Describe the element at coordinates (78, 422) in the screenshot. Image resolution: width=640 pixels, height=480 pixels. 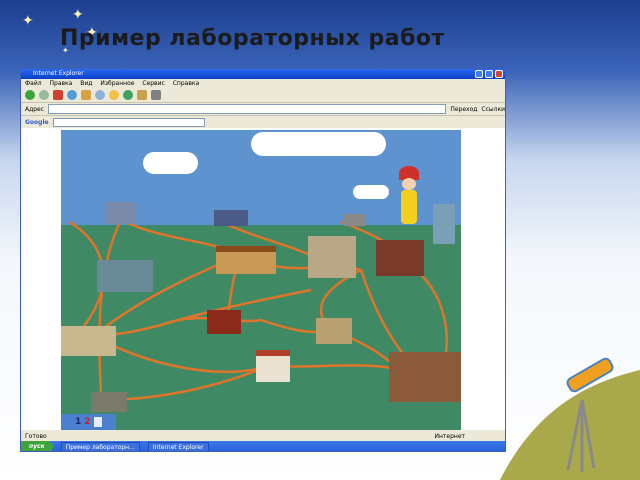
I see `level-1-button: 1` at that location.